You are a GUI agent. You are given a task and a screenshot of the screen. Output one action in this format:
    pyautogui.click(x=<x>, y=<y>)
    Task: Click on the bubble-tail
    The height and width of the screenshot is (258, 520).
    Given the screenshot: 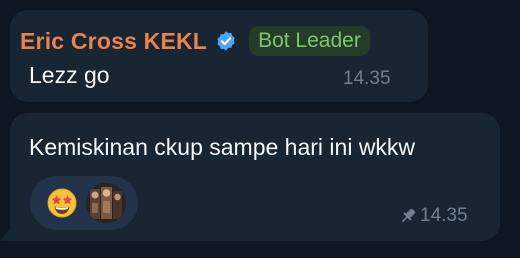 What is the action you would take?
    pyautogui.click(x=7, y=232)
    